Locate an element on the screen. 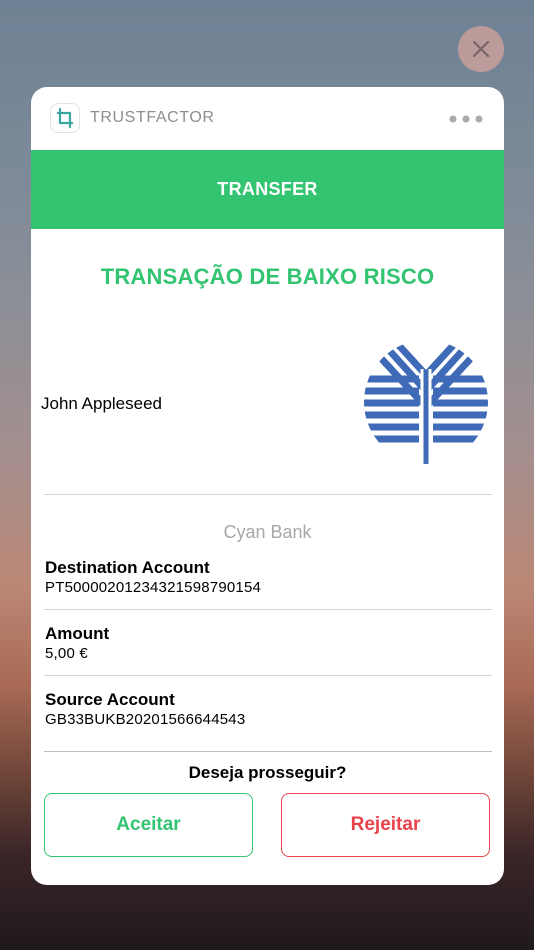  destination-account-value: PT50000201234321598790154 is located at coordinates (153, 587).